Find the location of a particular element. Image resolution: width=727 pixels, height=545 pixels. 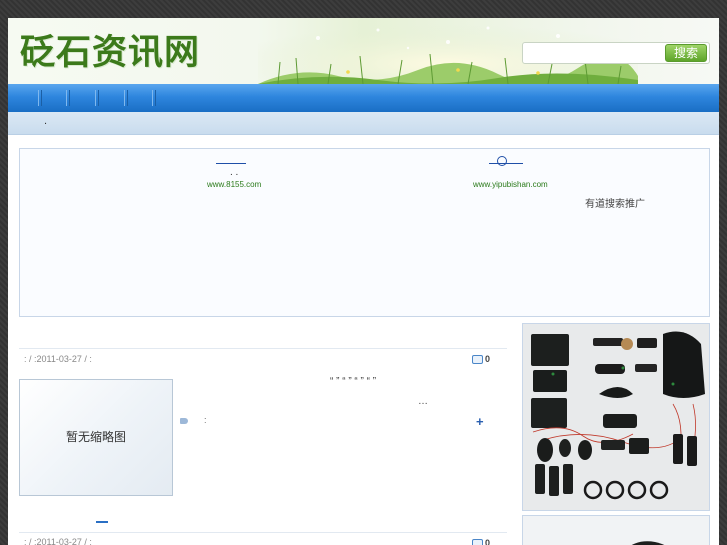

article-thumbnail: 暂无缩略图 is located at coordinates (96, 437).